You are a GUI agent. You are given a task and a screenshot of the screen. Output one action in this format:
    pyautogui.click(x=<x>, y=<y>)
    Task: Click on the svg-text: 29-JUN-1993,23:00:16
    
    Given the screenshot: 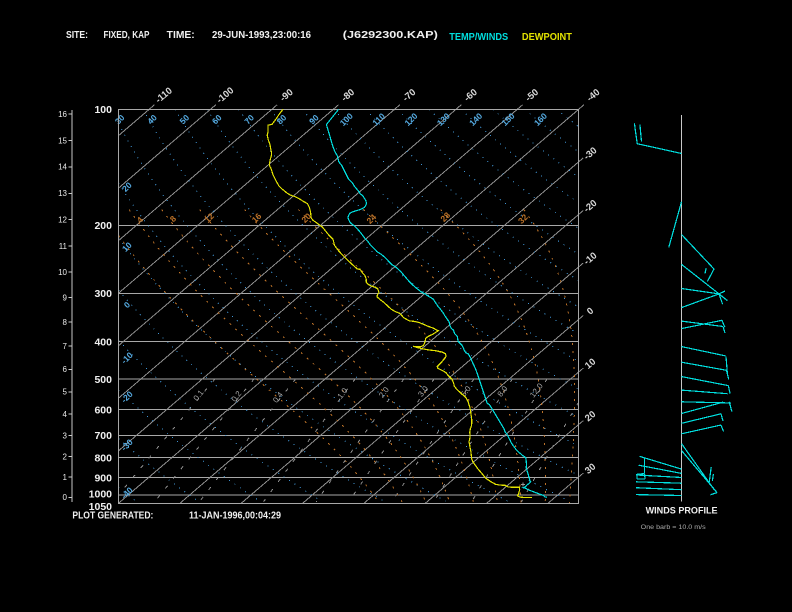 What is the action you would take?
    pyautogui.click(x=261, y=35)
    